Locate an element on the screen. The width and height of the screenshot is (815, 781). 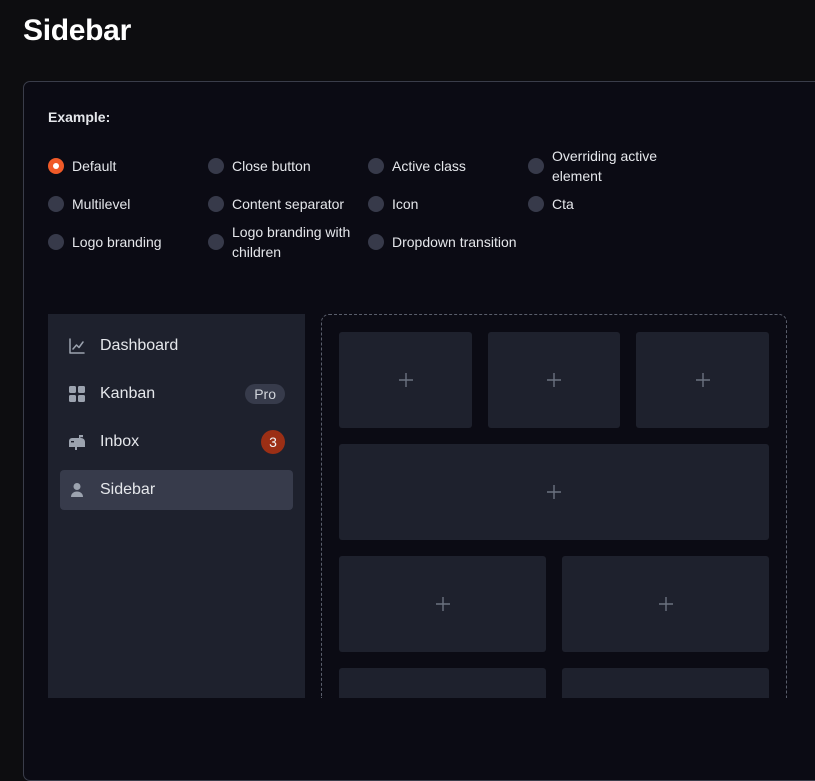
radio-option-dropdown-transition: Dropdown transition is located at coordinates (458, 242).